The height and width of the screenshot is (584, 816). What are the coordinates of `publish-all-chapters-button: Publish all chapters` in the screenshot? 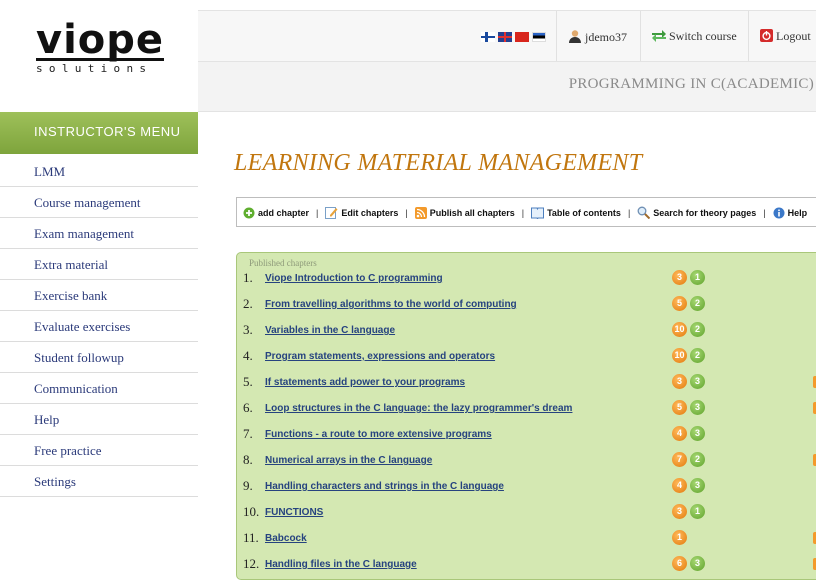 It's located at (464, 213).